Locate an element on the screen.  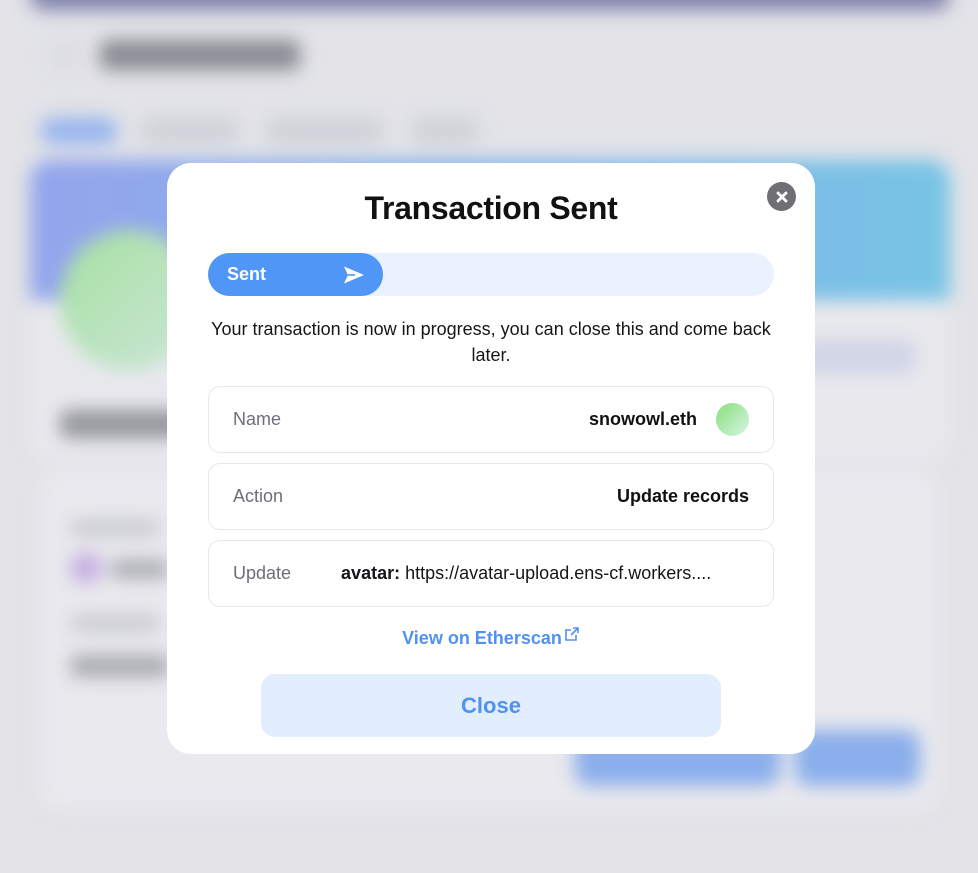
name-row: Name snowowl.eth is located at coordinates (491, 419).